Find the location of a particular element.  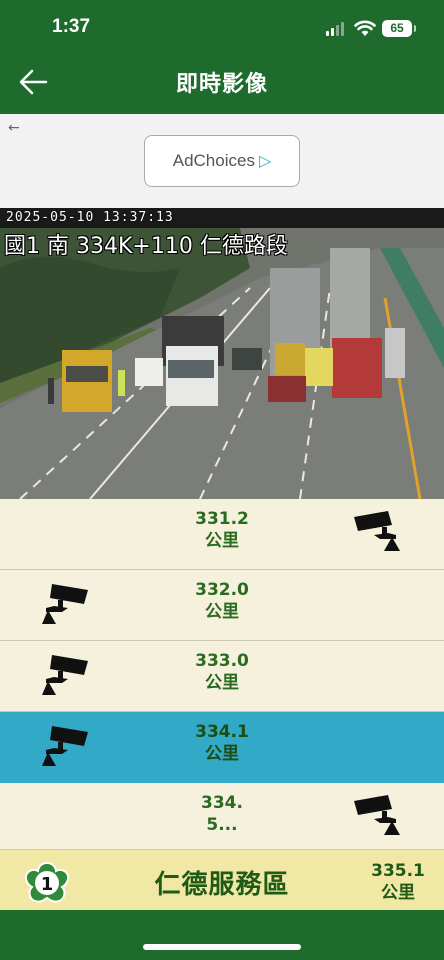

adchoices-icon: ▷ is located at coordinates (265, 161).